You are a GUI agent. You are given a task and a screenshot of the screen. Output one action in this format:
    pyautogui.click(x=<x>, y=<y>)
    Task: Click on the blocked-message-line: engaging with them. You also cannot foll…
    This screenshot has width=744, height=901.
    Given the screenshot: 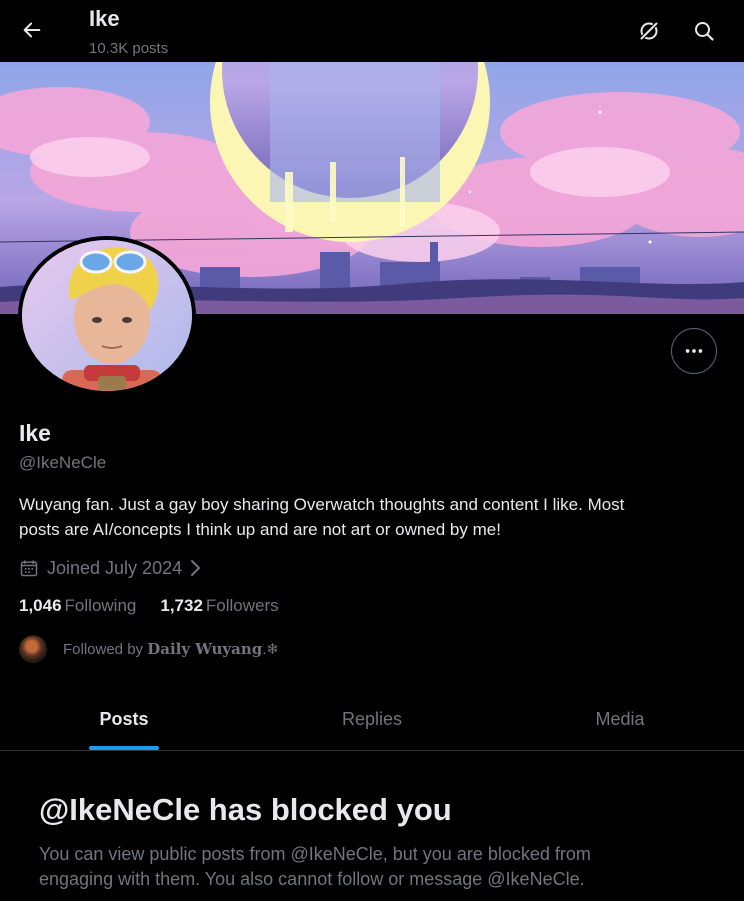 What is the action you would take?
    pyautogui.click(x=312, y=879)
    